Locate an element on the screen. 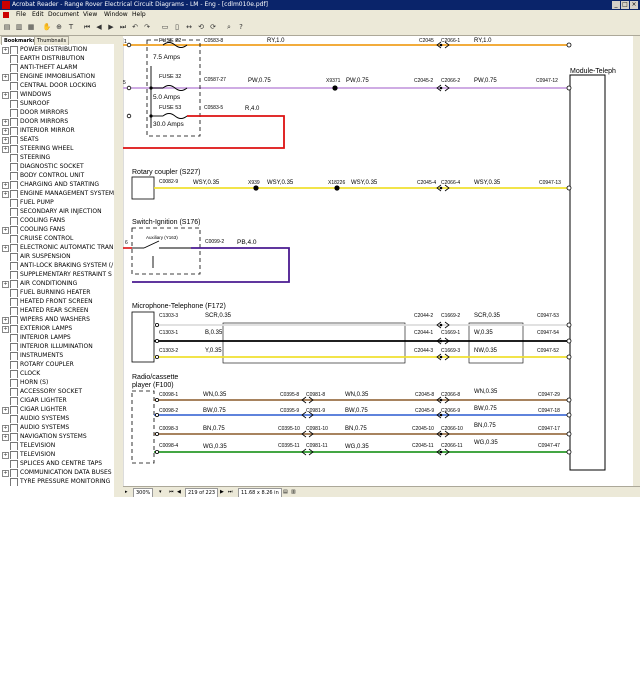 The height and width of the screenshot is (700, 640). bookmark-item: FUEL BURNING HEATER is located at coordinates (57, 292).